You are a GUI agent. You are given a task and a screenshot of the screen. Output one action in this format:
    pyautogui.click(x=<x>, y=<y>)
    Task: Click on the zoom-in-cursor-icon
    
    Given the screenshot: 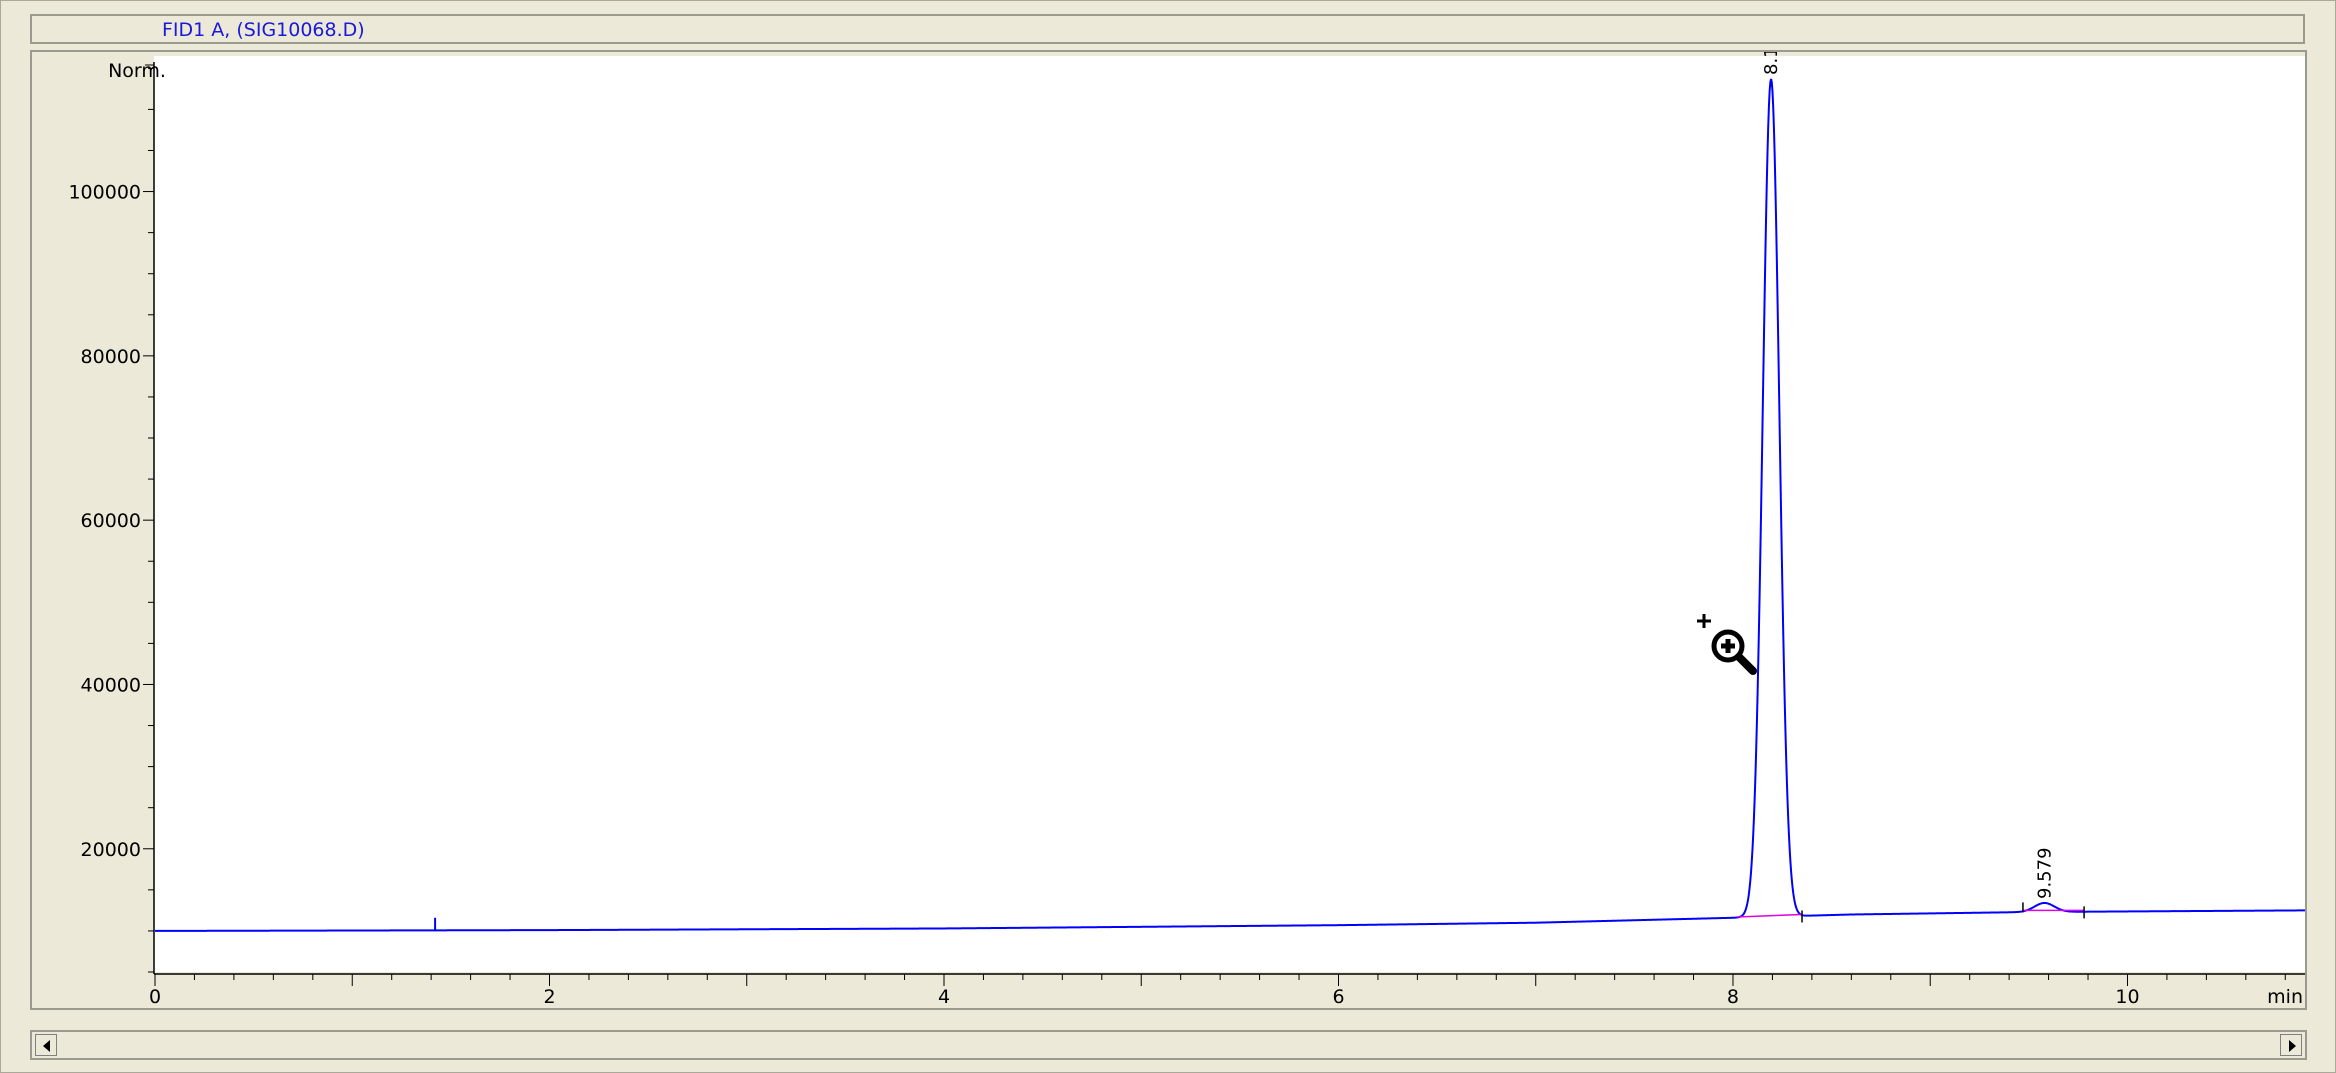 What is the action you would take?
    pyautogui.click(x=1727, y=644)
    